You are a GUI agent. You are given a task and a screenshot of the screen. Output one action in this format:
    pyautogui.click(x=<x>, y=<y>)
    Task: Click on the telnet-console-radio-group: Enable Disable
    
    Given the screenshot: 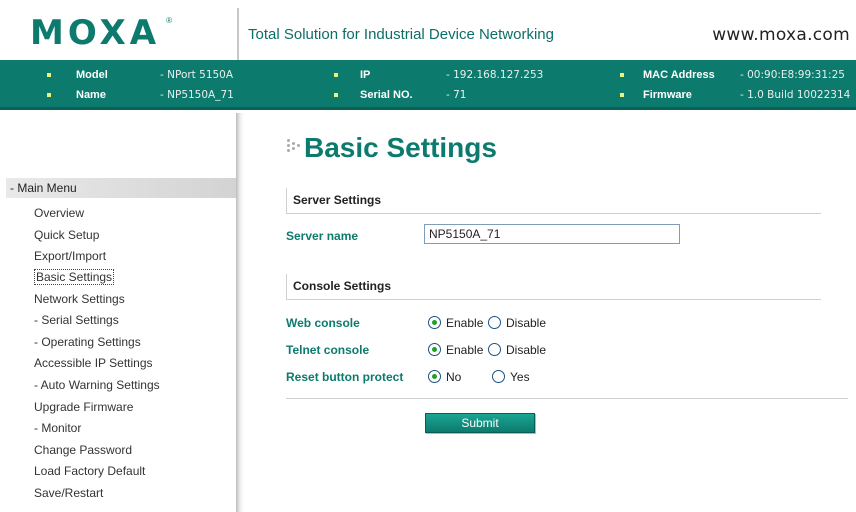 What is the action you would take?
    pyautogui.click(x=498, y=350)
    